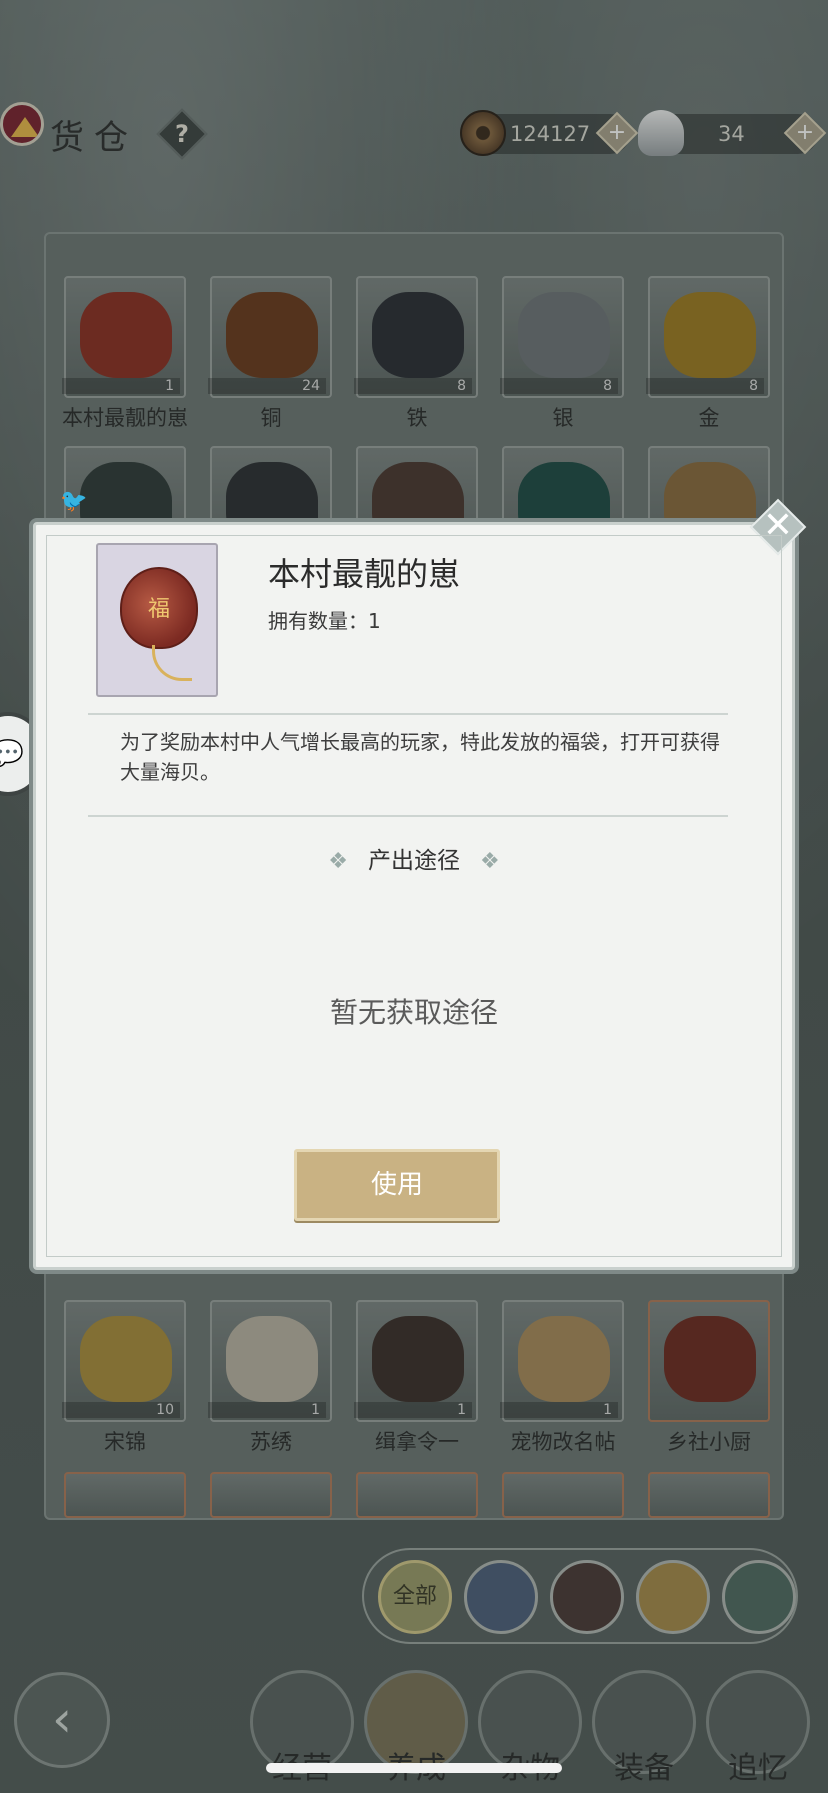 Image resolution: width=828 pixels, height=1793 pixels. I want to click on lucky-bag-icon: 福, so click(159, 608).